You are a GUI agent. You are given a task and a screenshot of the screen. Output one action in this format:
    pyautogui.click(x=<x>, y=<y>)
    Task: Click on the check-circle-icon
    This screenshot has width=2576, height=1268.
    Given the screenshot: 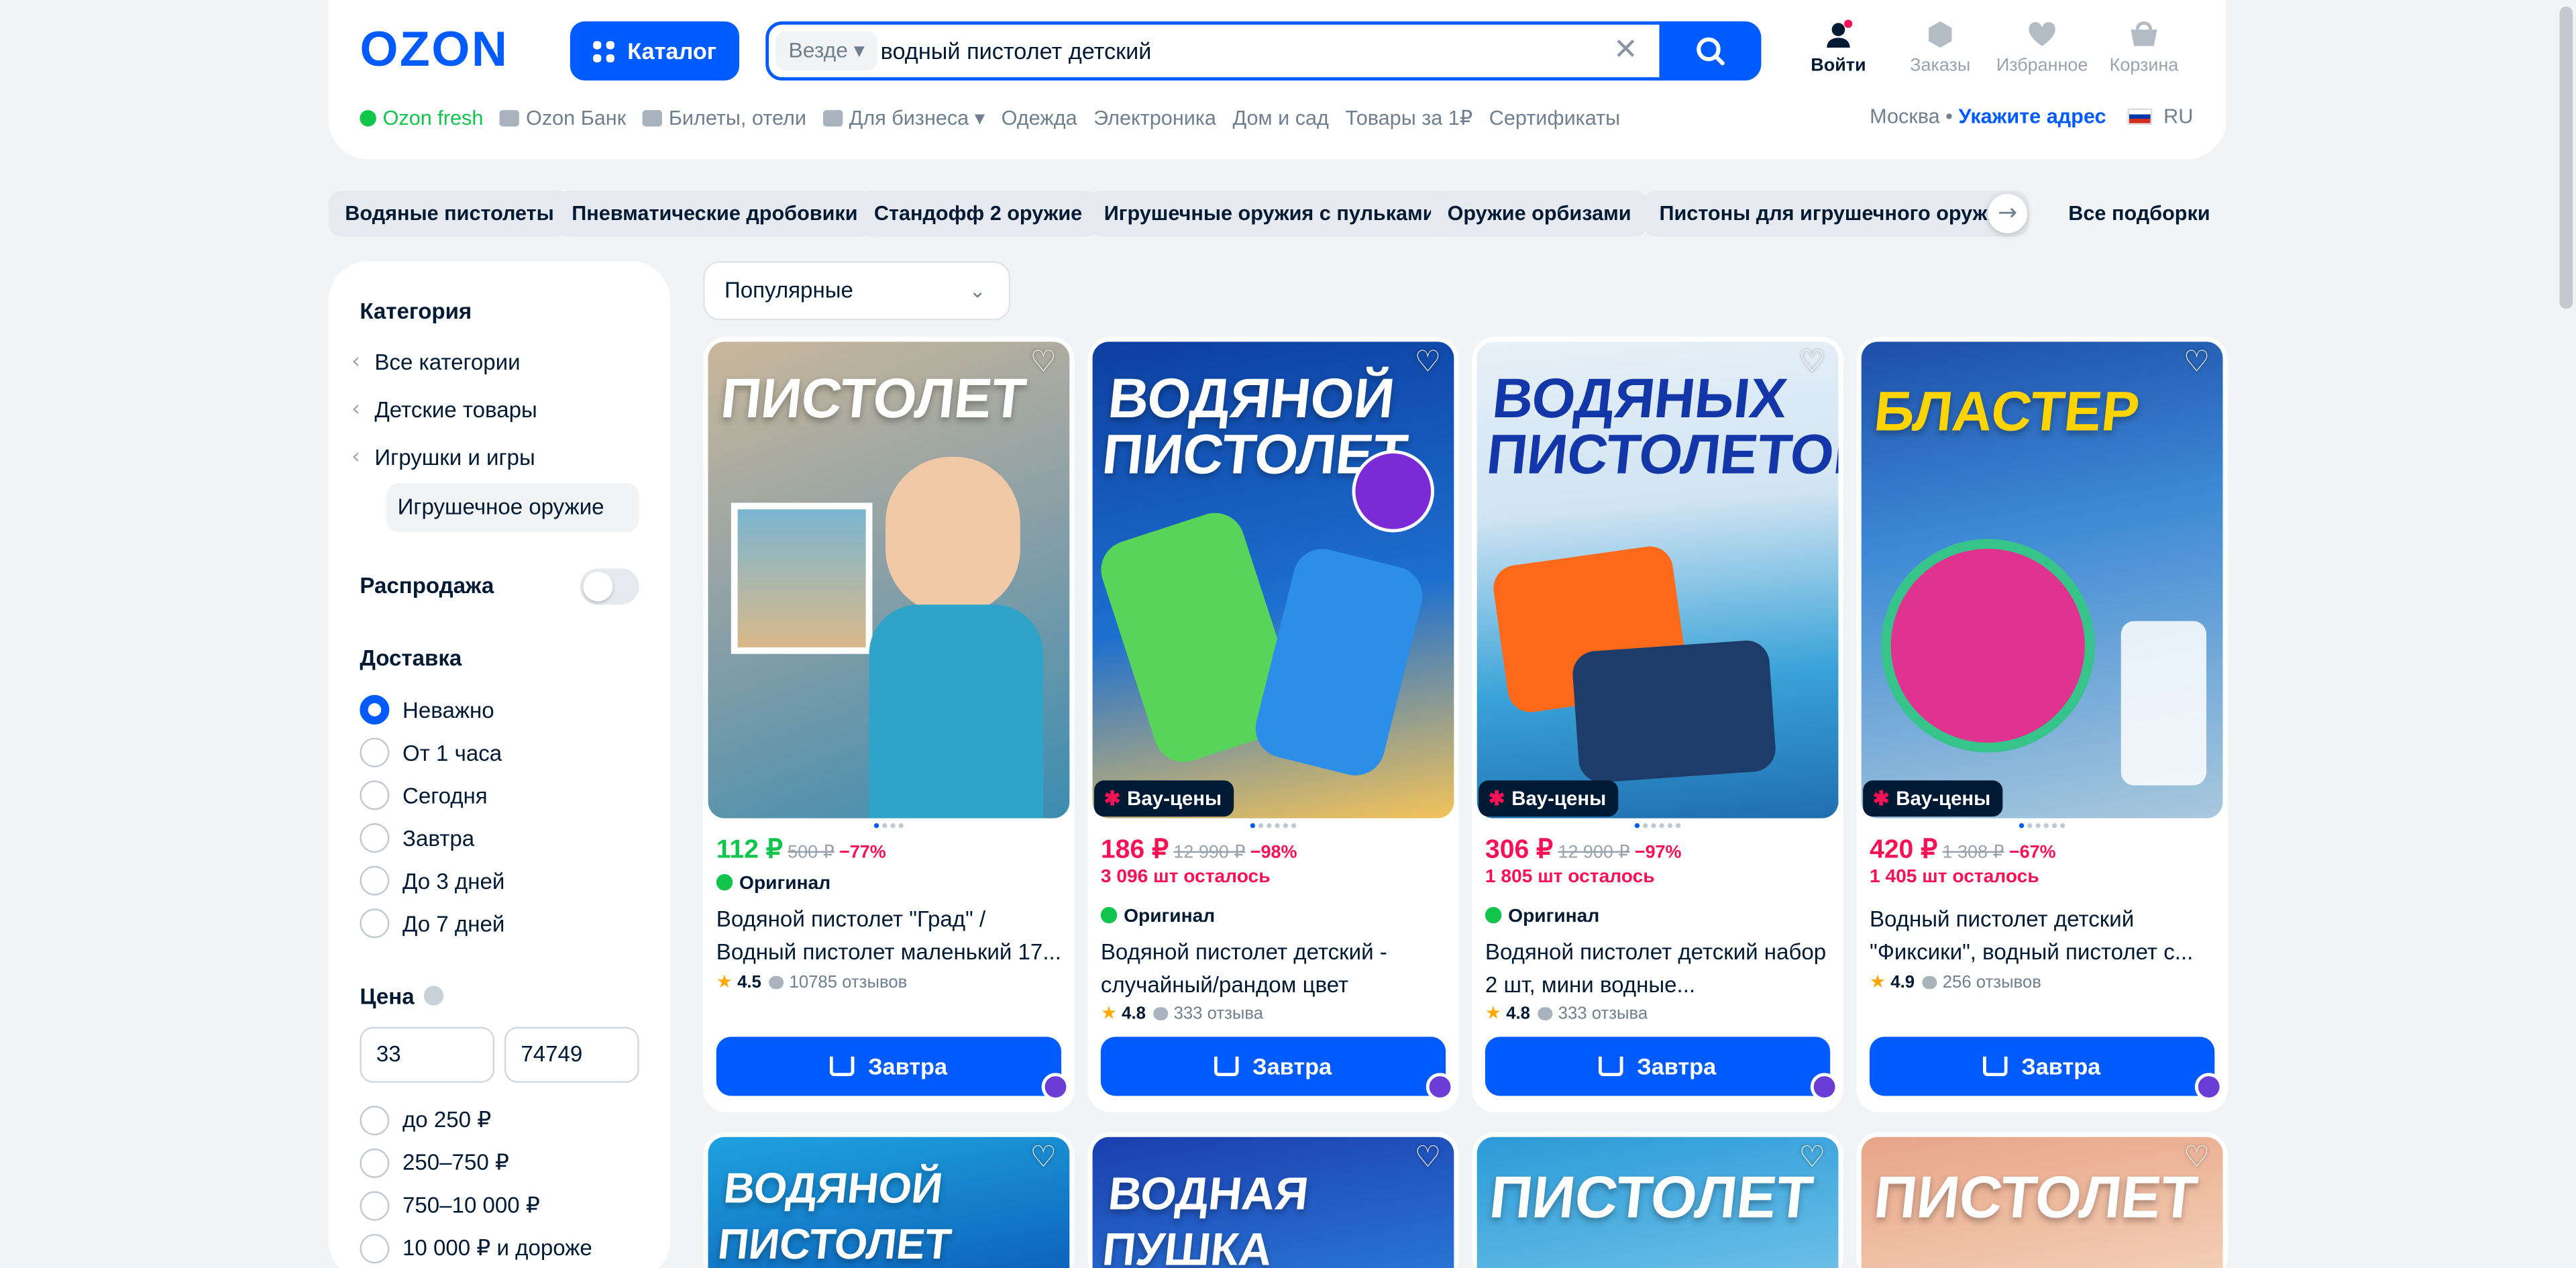 What is the action you would take?
    pyautogui.click(x=1109, y=915)
    